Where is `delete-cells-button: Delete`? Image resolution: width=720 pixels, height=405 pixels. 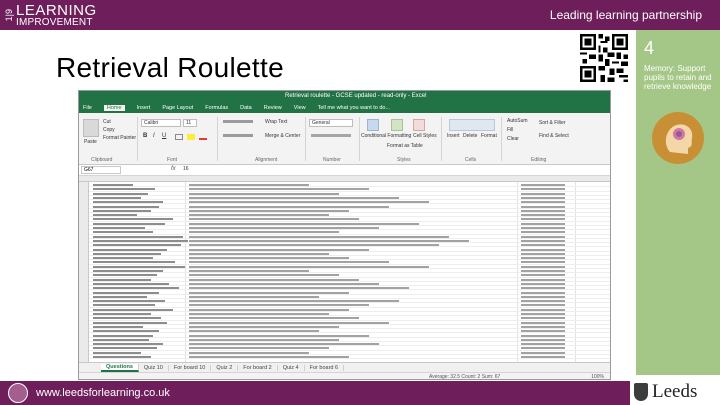
delete-cells-button: Delete is located at coordinates (470, 136).